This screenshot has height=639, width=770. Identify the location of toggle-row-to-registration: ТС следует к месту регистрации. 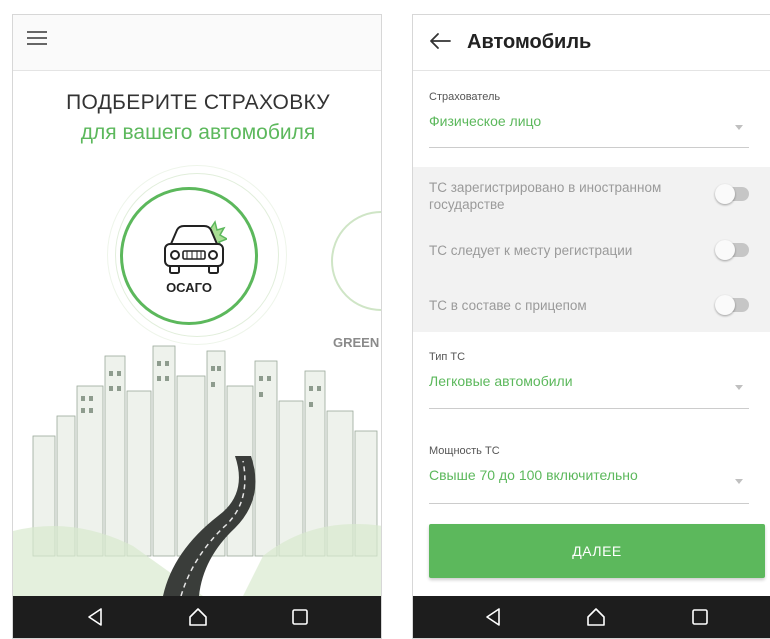
(599, 250).